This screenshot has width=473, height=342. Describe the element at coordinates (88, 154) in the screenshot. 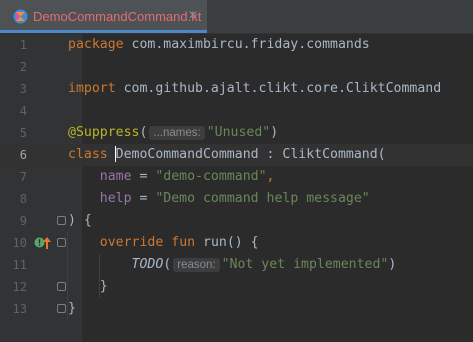

I see `keyword: class` at that location.